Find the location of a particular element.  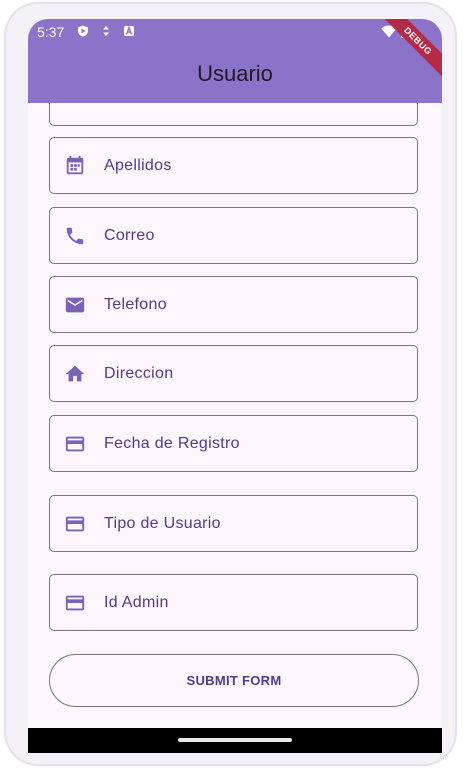

submit-form-button: SUBMIT FORM is located at coordinates (234, 680).